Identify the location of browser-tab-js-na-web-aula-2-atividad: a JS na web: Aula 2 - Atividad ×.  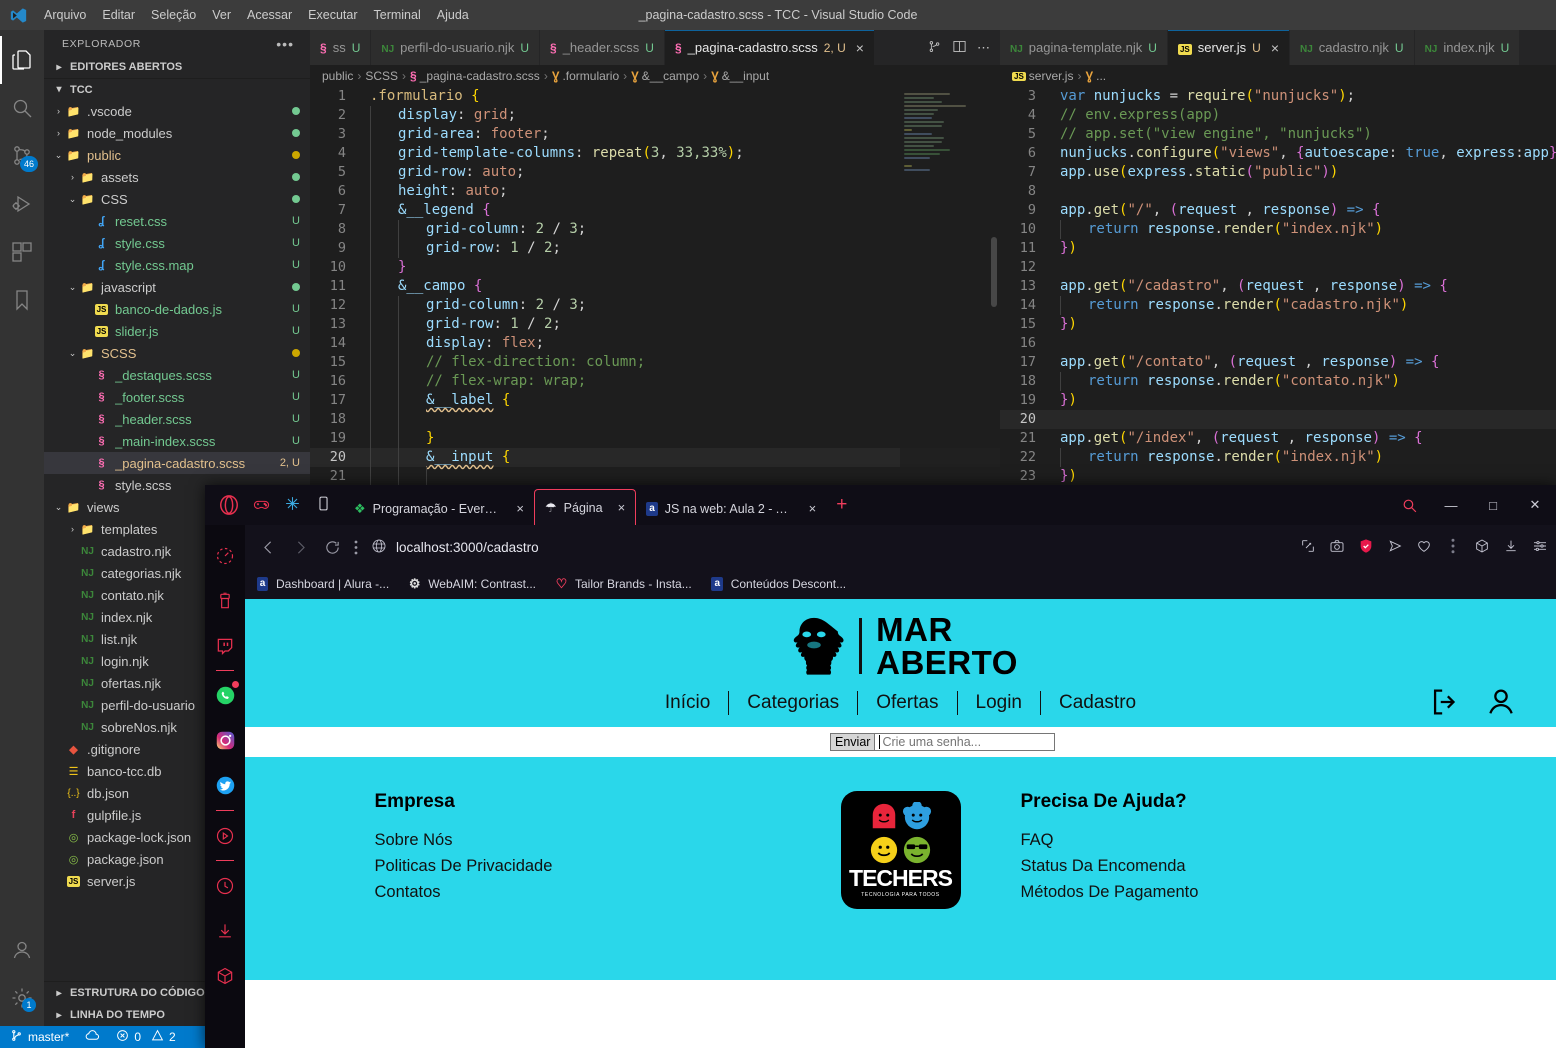
(731, 508).